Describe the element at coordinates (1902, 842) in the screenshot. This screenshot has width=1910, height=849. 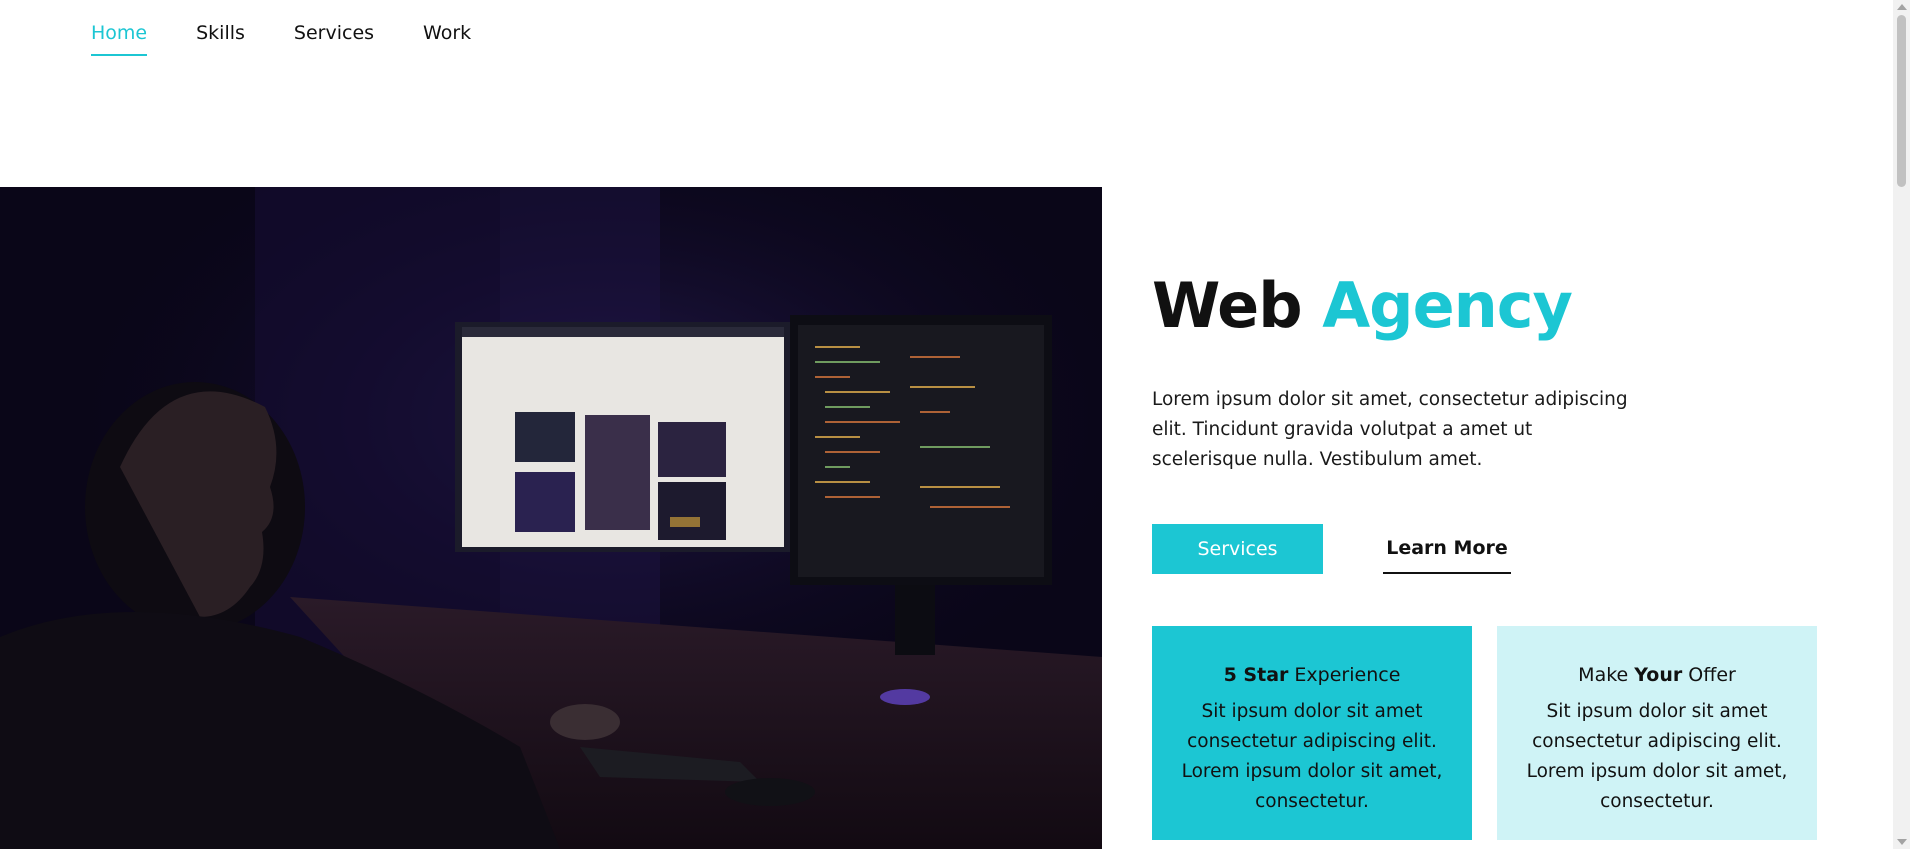
I see `scroll-down-arrow-icon` at that location.